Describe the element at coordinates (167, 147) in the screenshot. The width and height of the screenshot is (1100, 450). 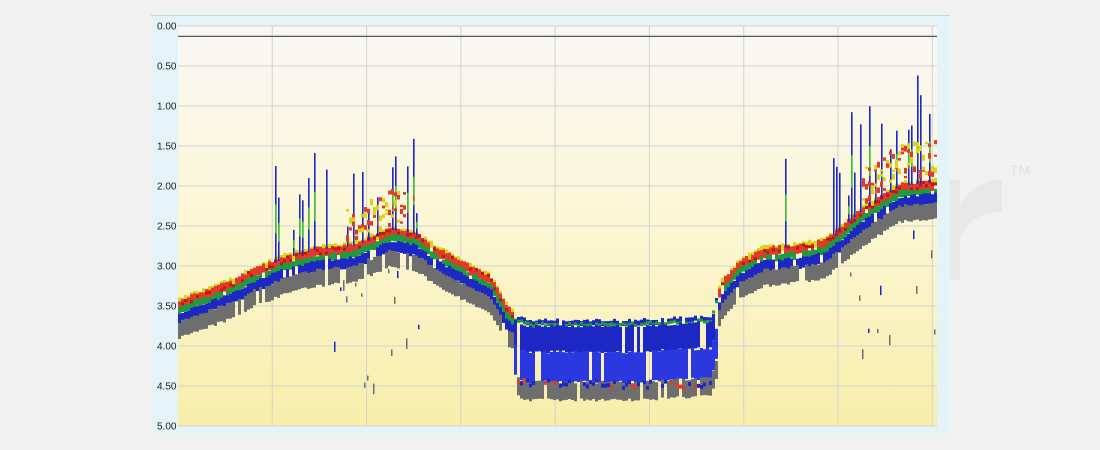
I see `y-tick-label: 1.50` at that location.